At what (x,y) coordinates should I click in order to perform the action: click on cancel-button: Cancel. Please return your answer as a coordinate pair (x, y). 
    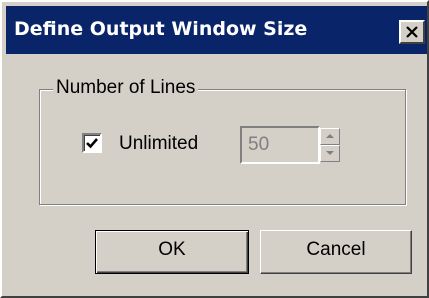
    Looking at the image, I should click on (336, 252).